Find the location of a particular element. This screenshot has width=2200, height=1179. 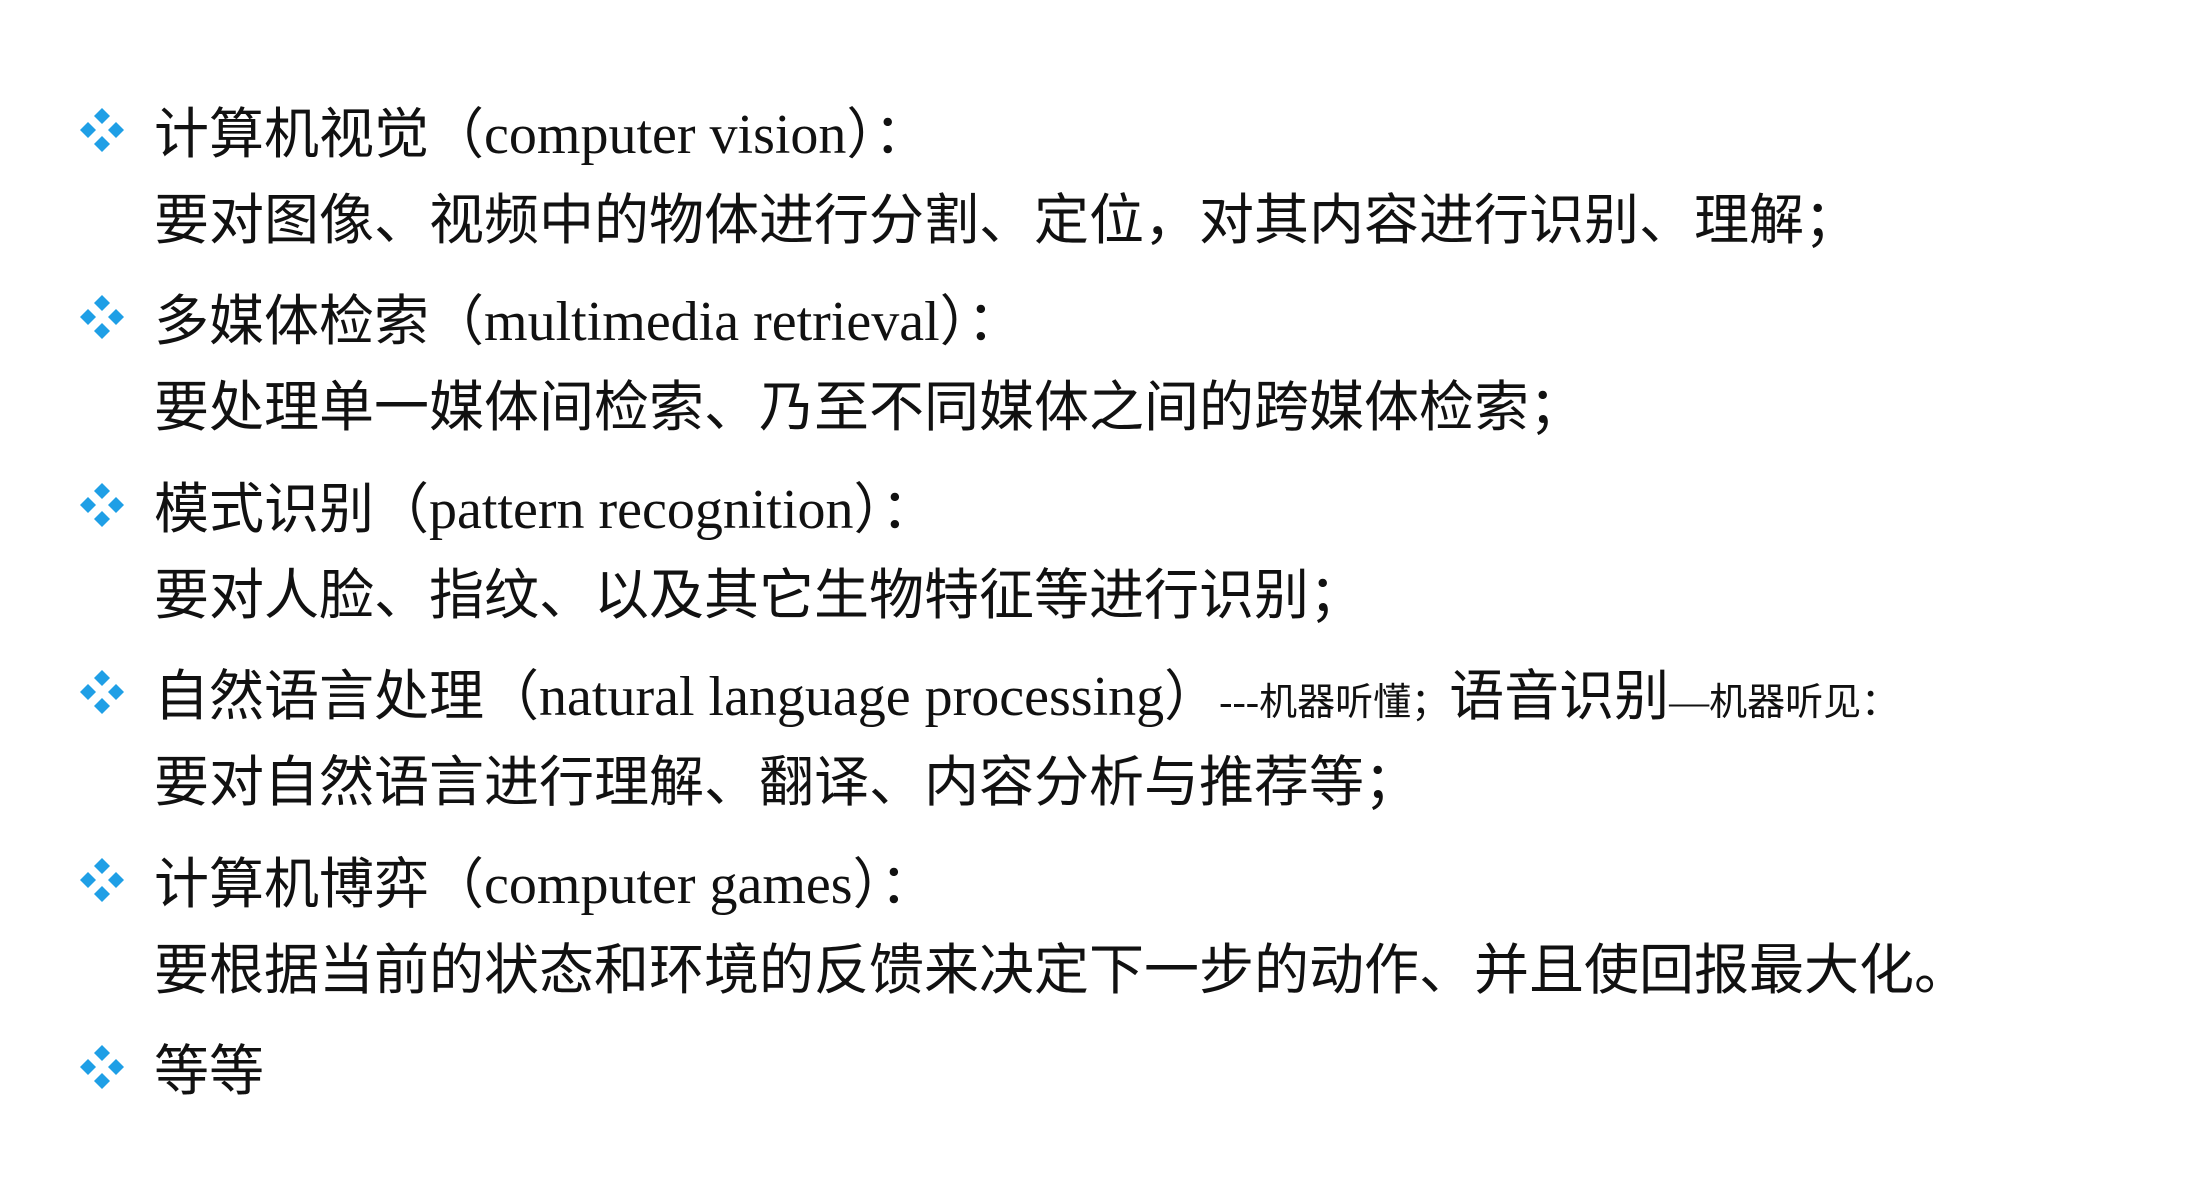

title-en: pattern recognition is located at coordinates (641, 510).